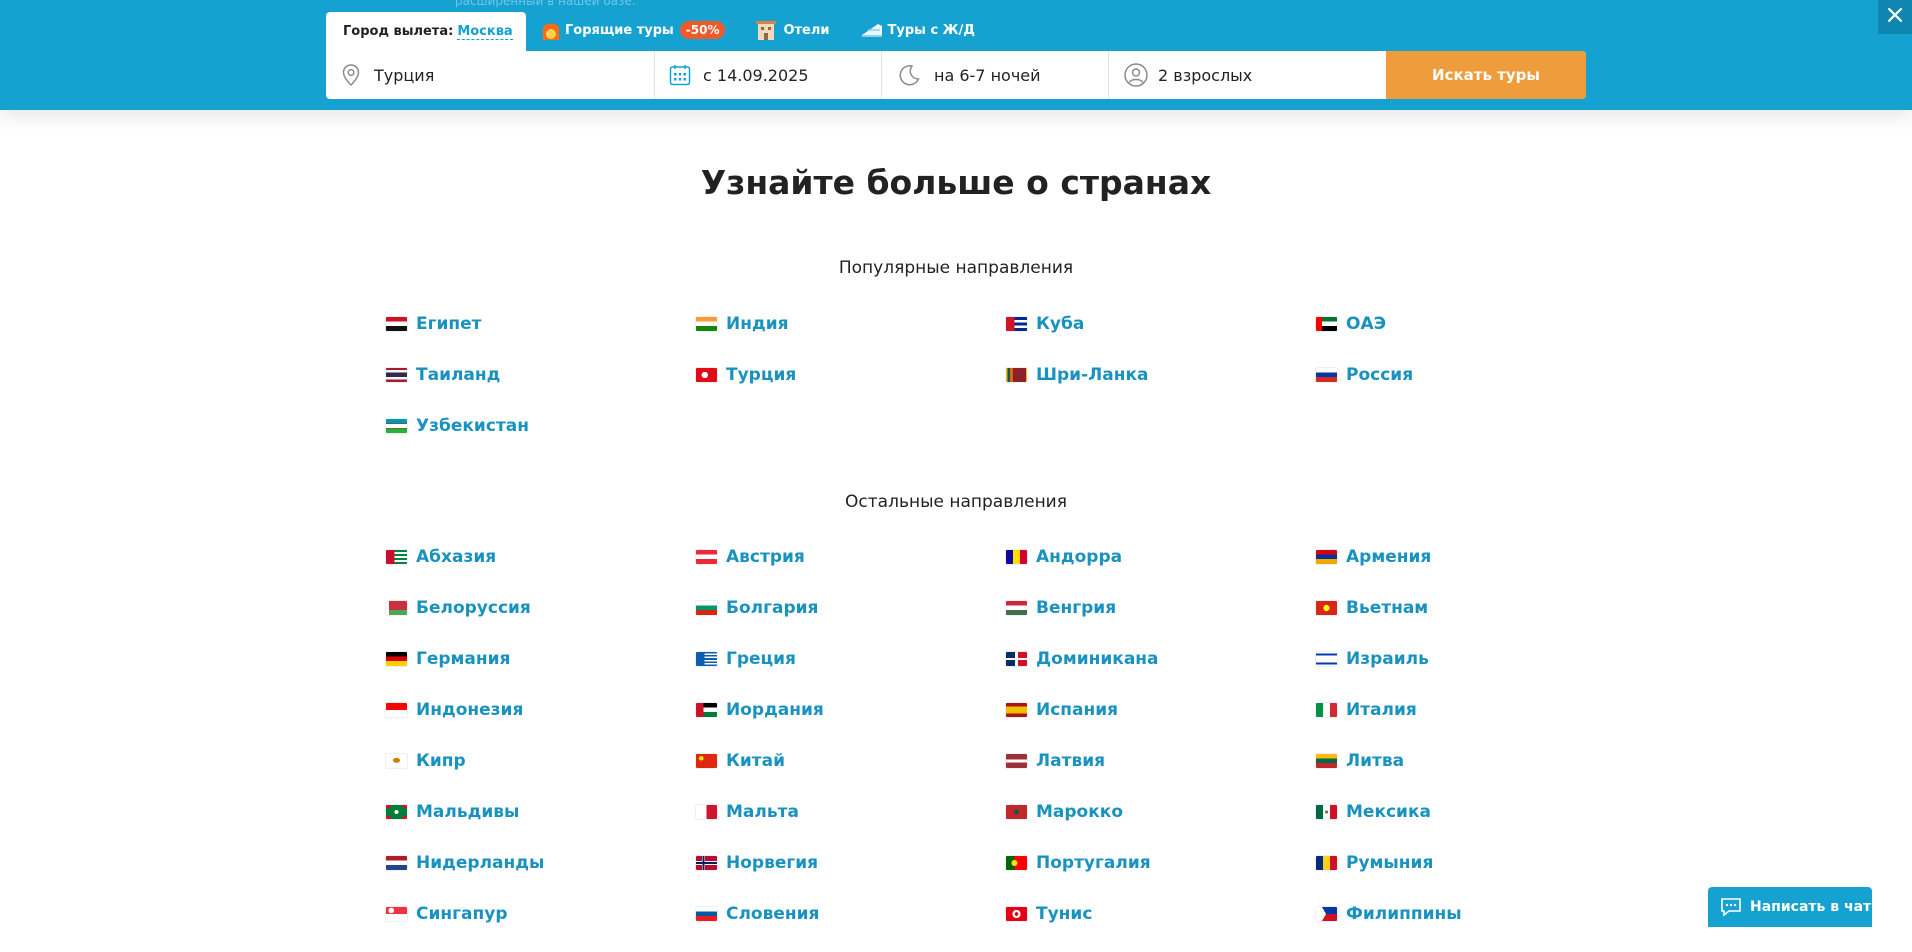 This screenshot has width=1912, height=952. What do you see at coordinates (1161, 812) in the screenshot?
I see `country-link-morocco: Марокко` at bounding box center [1161, 812].